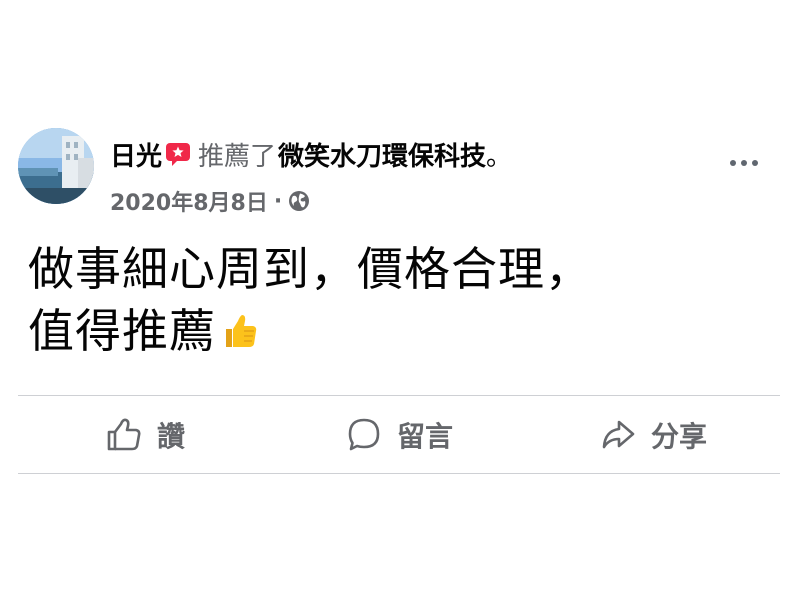 This screenshot has width=800, height=600. I want to click on actions-bottom-divider, so click(399, 473).